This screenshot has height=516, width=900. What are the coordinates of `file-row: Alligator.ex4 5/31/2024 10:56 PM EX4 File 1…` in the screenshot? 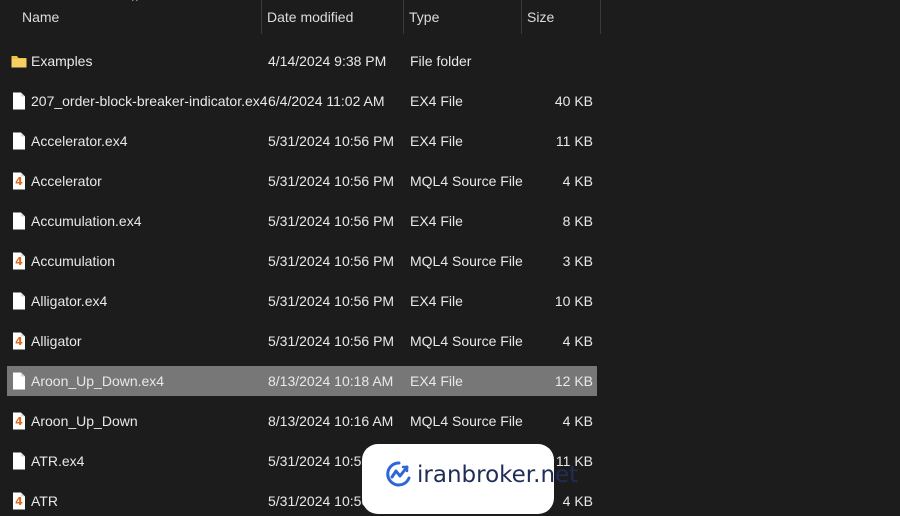 It's located at (302, 301).